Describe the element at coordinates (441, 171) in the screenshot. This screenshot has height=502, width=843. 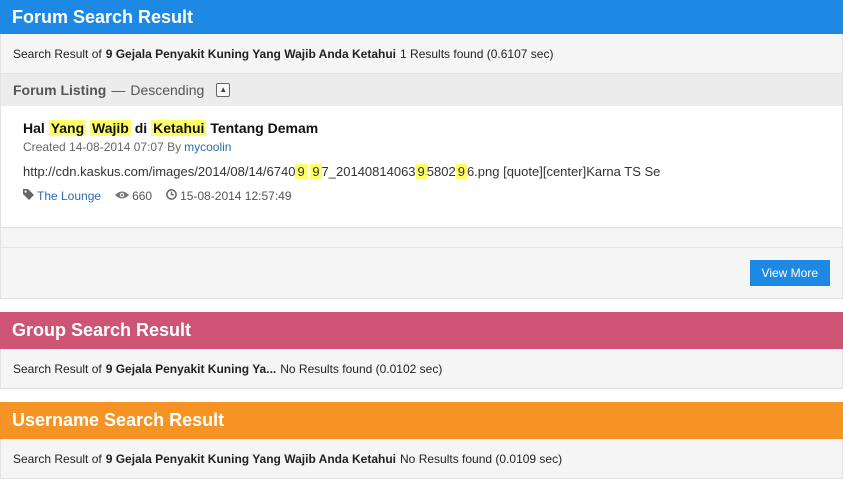
I see `text-fragment: 5802` at that location.